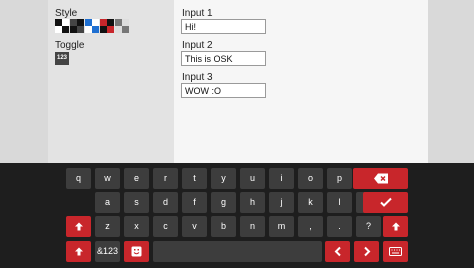  What do you see at coordinates (197, 77) in the screenshot?
I see `input-3-label: Input 3` at bounding box center [197, 77].